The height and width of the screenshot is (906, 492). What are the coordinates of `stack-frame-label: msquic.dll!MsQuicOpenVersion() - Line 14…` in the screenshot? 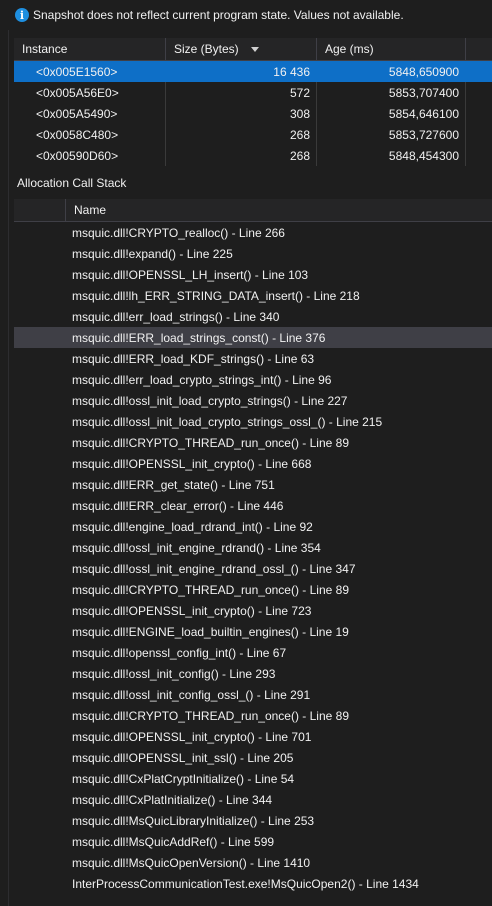 It's located at (191, 862).